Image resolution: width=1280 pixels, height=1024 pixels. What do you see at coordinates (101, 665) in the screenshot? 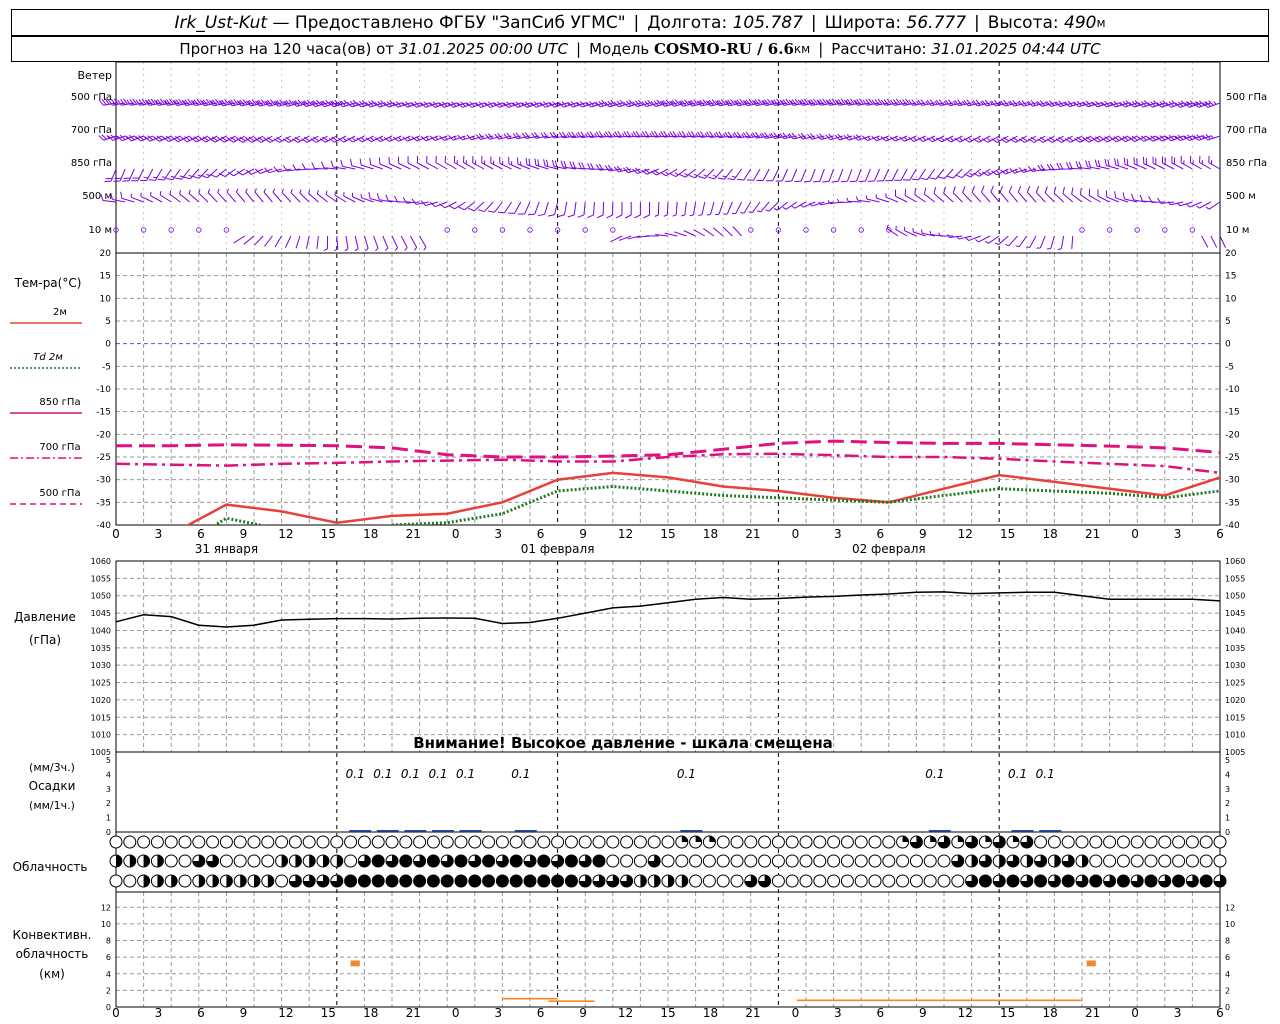
I see `pressure-tick-left: 1030` at bounding box center [101, 665].